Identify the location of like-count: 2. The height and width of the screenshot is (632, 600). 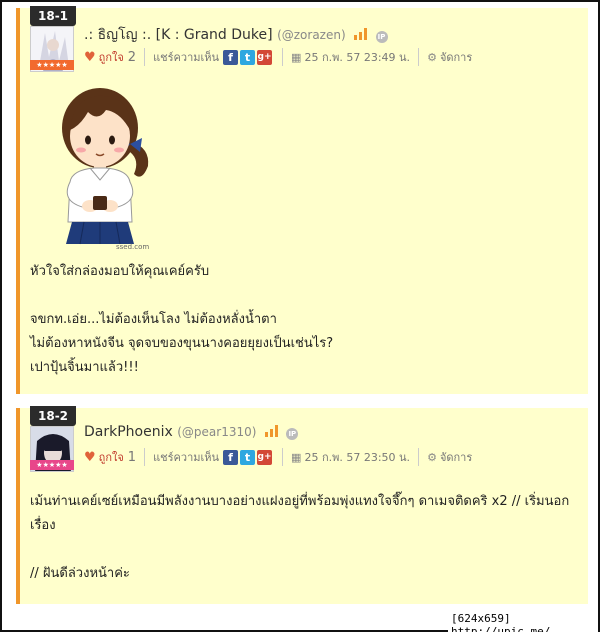
(132, 57).